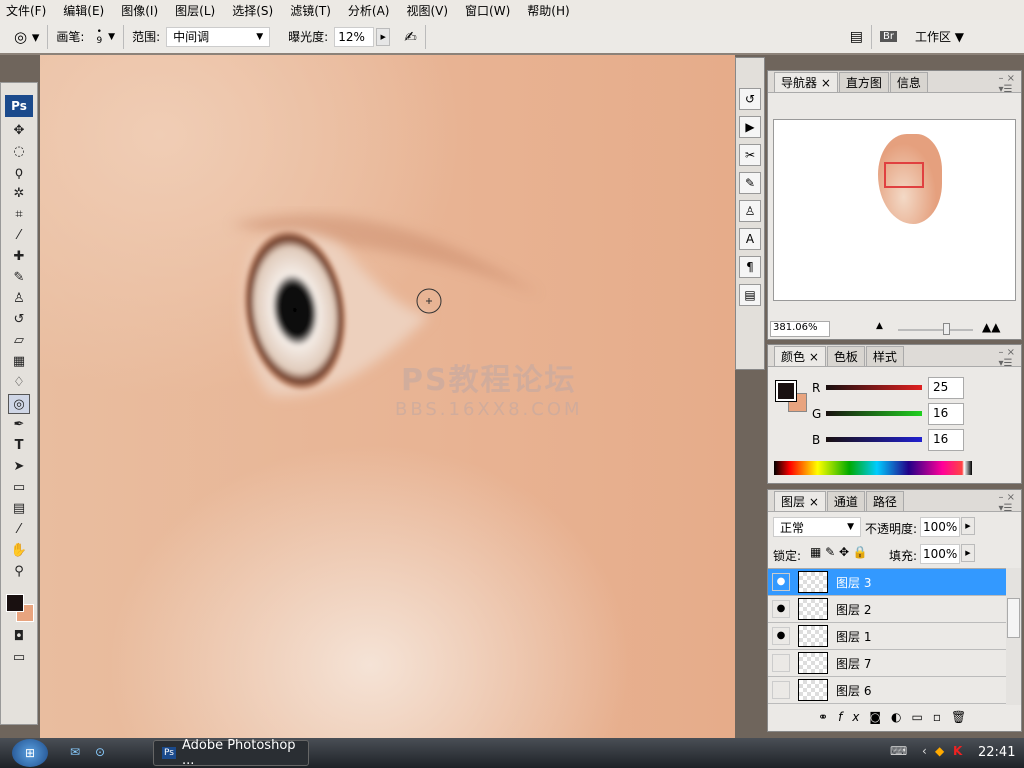 The width and height of the screenshot is (1024, 768). I want to click on bridge-icon: Br, so click(888, 36).